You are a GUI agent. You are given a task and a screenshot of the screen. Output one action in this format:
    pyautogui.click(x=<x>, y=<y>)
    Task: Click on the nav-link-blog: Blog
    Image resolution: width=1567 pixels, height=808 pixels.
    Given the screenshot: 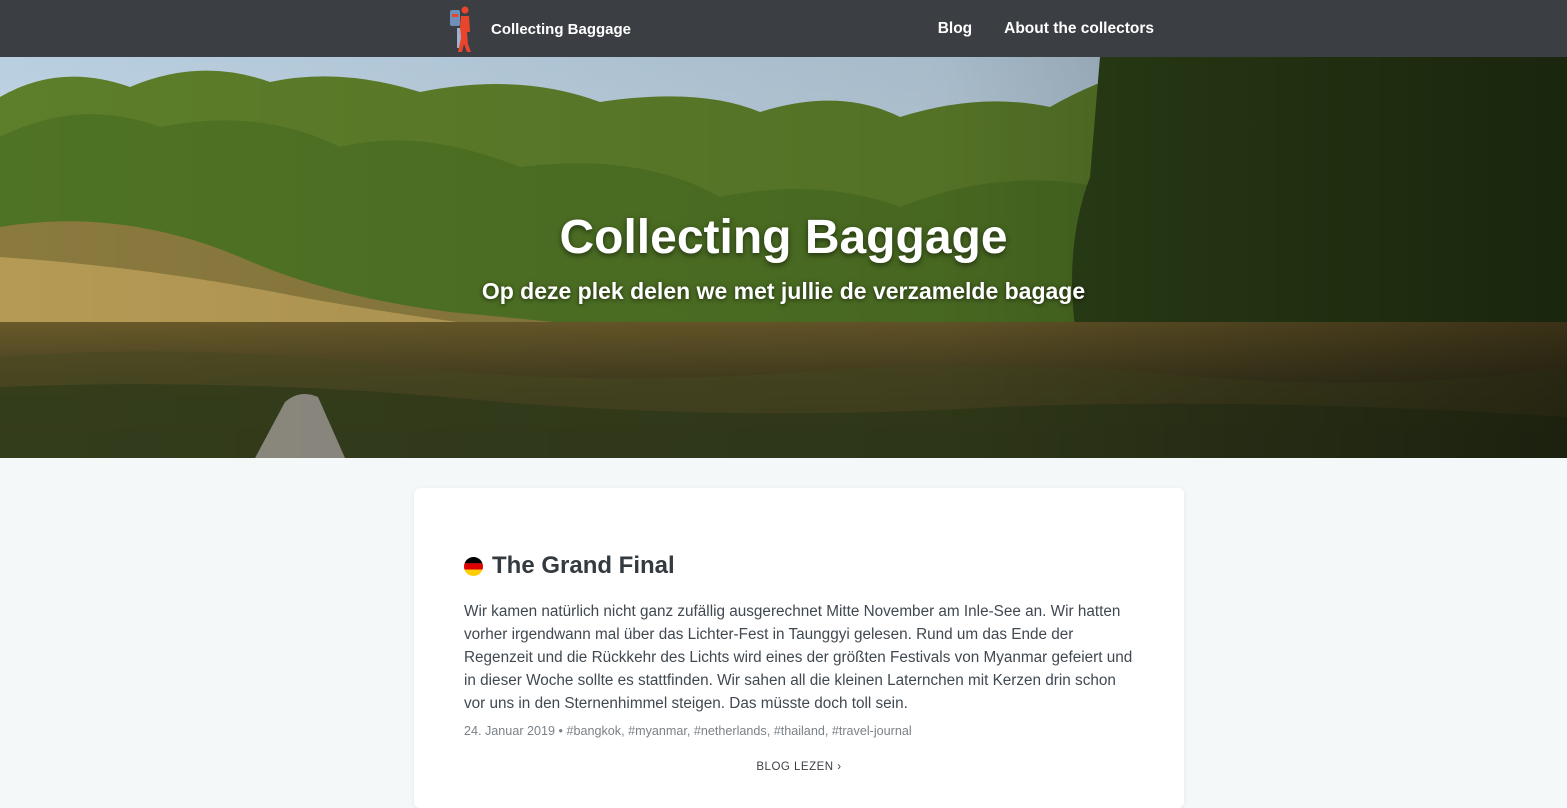 What is the action you would take?
    pyautogui.click(x=955, y=29)
    